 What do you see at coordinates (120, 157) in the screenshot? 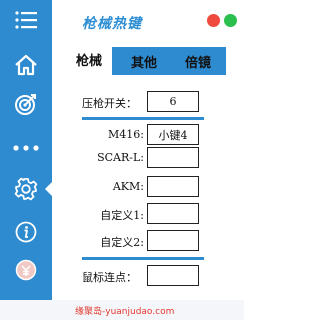
I see `scarl-label: SCAR-L:` at bounding box center [120, 157].